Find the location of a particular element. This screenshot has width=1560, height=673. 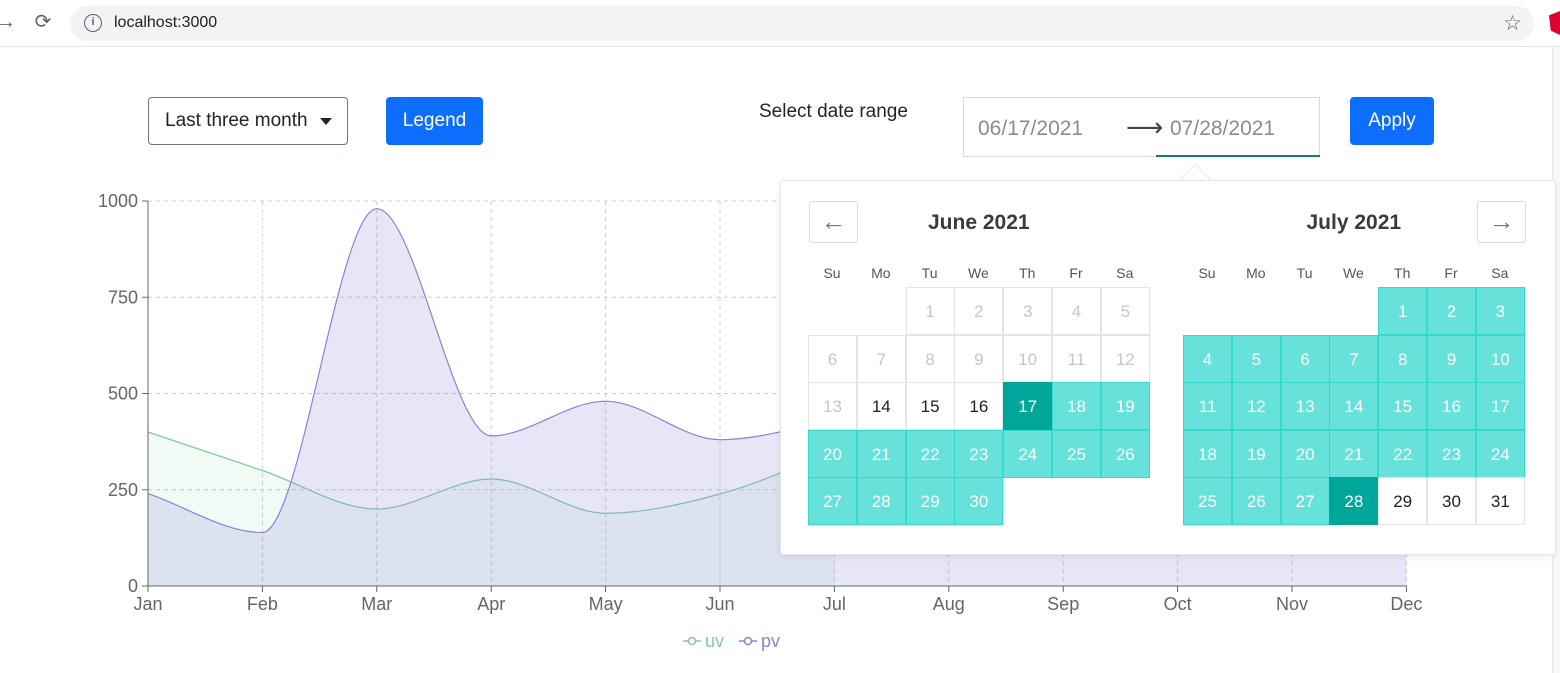

x-tick-label-may: May is located at coordinates (606, 604).